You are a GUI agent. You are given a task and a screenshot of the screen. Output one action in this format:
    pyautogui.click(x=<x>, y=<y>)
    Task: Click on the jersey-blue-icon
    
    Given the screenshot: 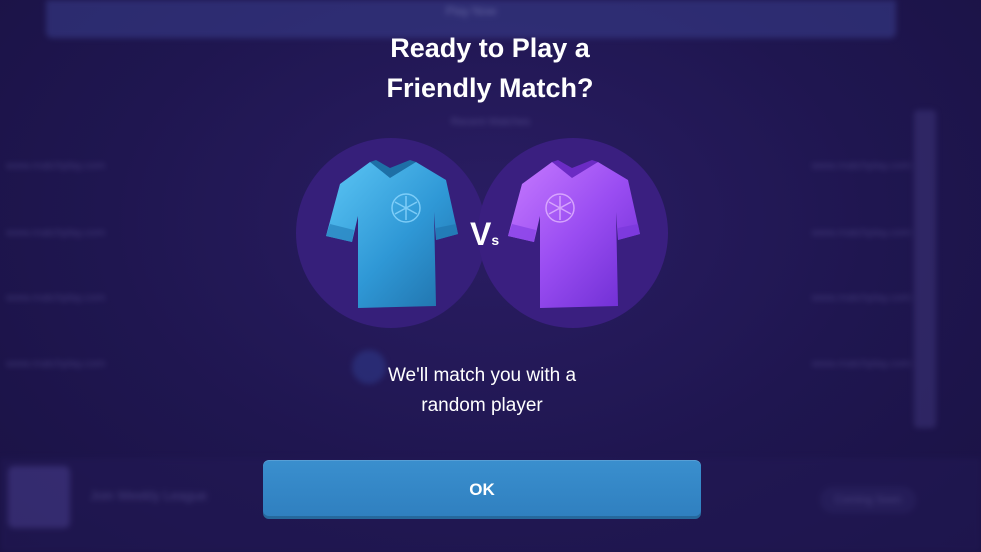 What is the action you would take?
    pyautogui.click(x=392, y=234)
    